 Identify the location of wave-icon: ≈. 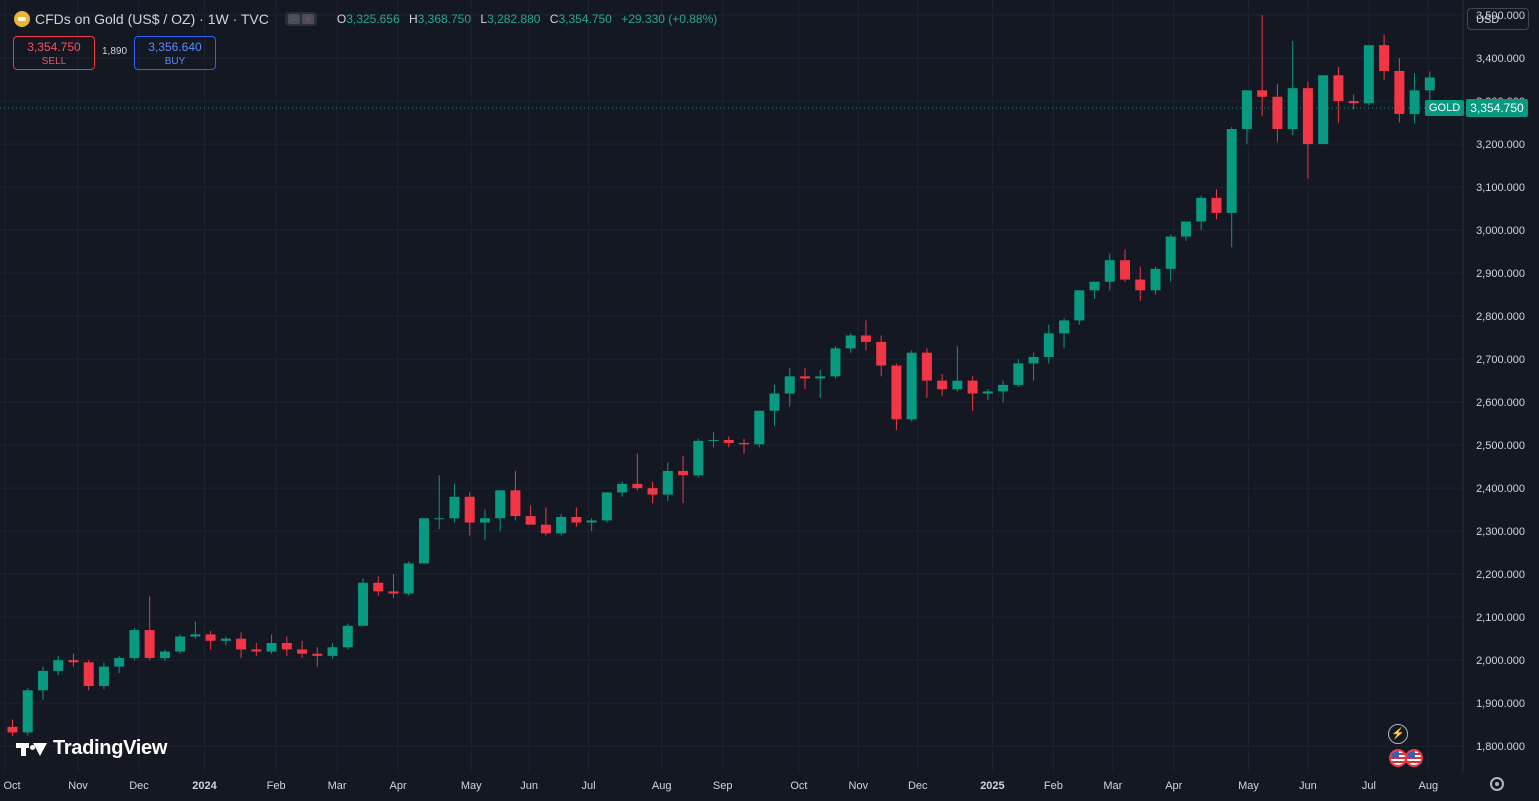
(307, 19).